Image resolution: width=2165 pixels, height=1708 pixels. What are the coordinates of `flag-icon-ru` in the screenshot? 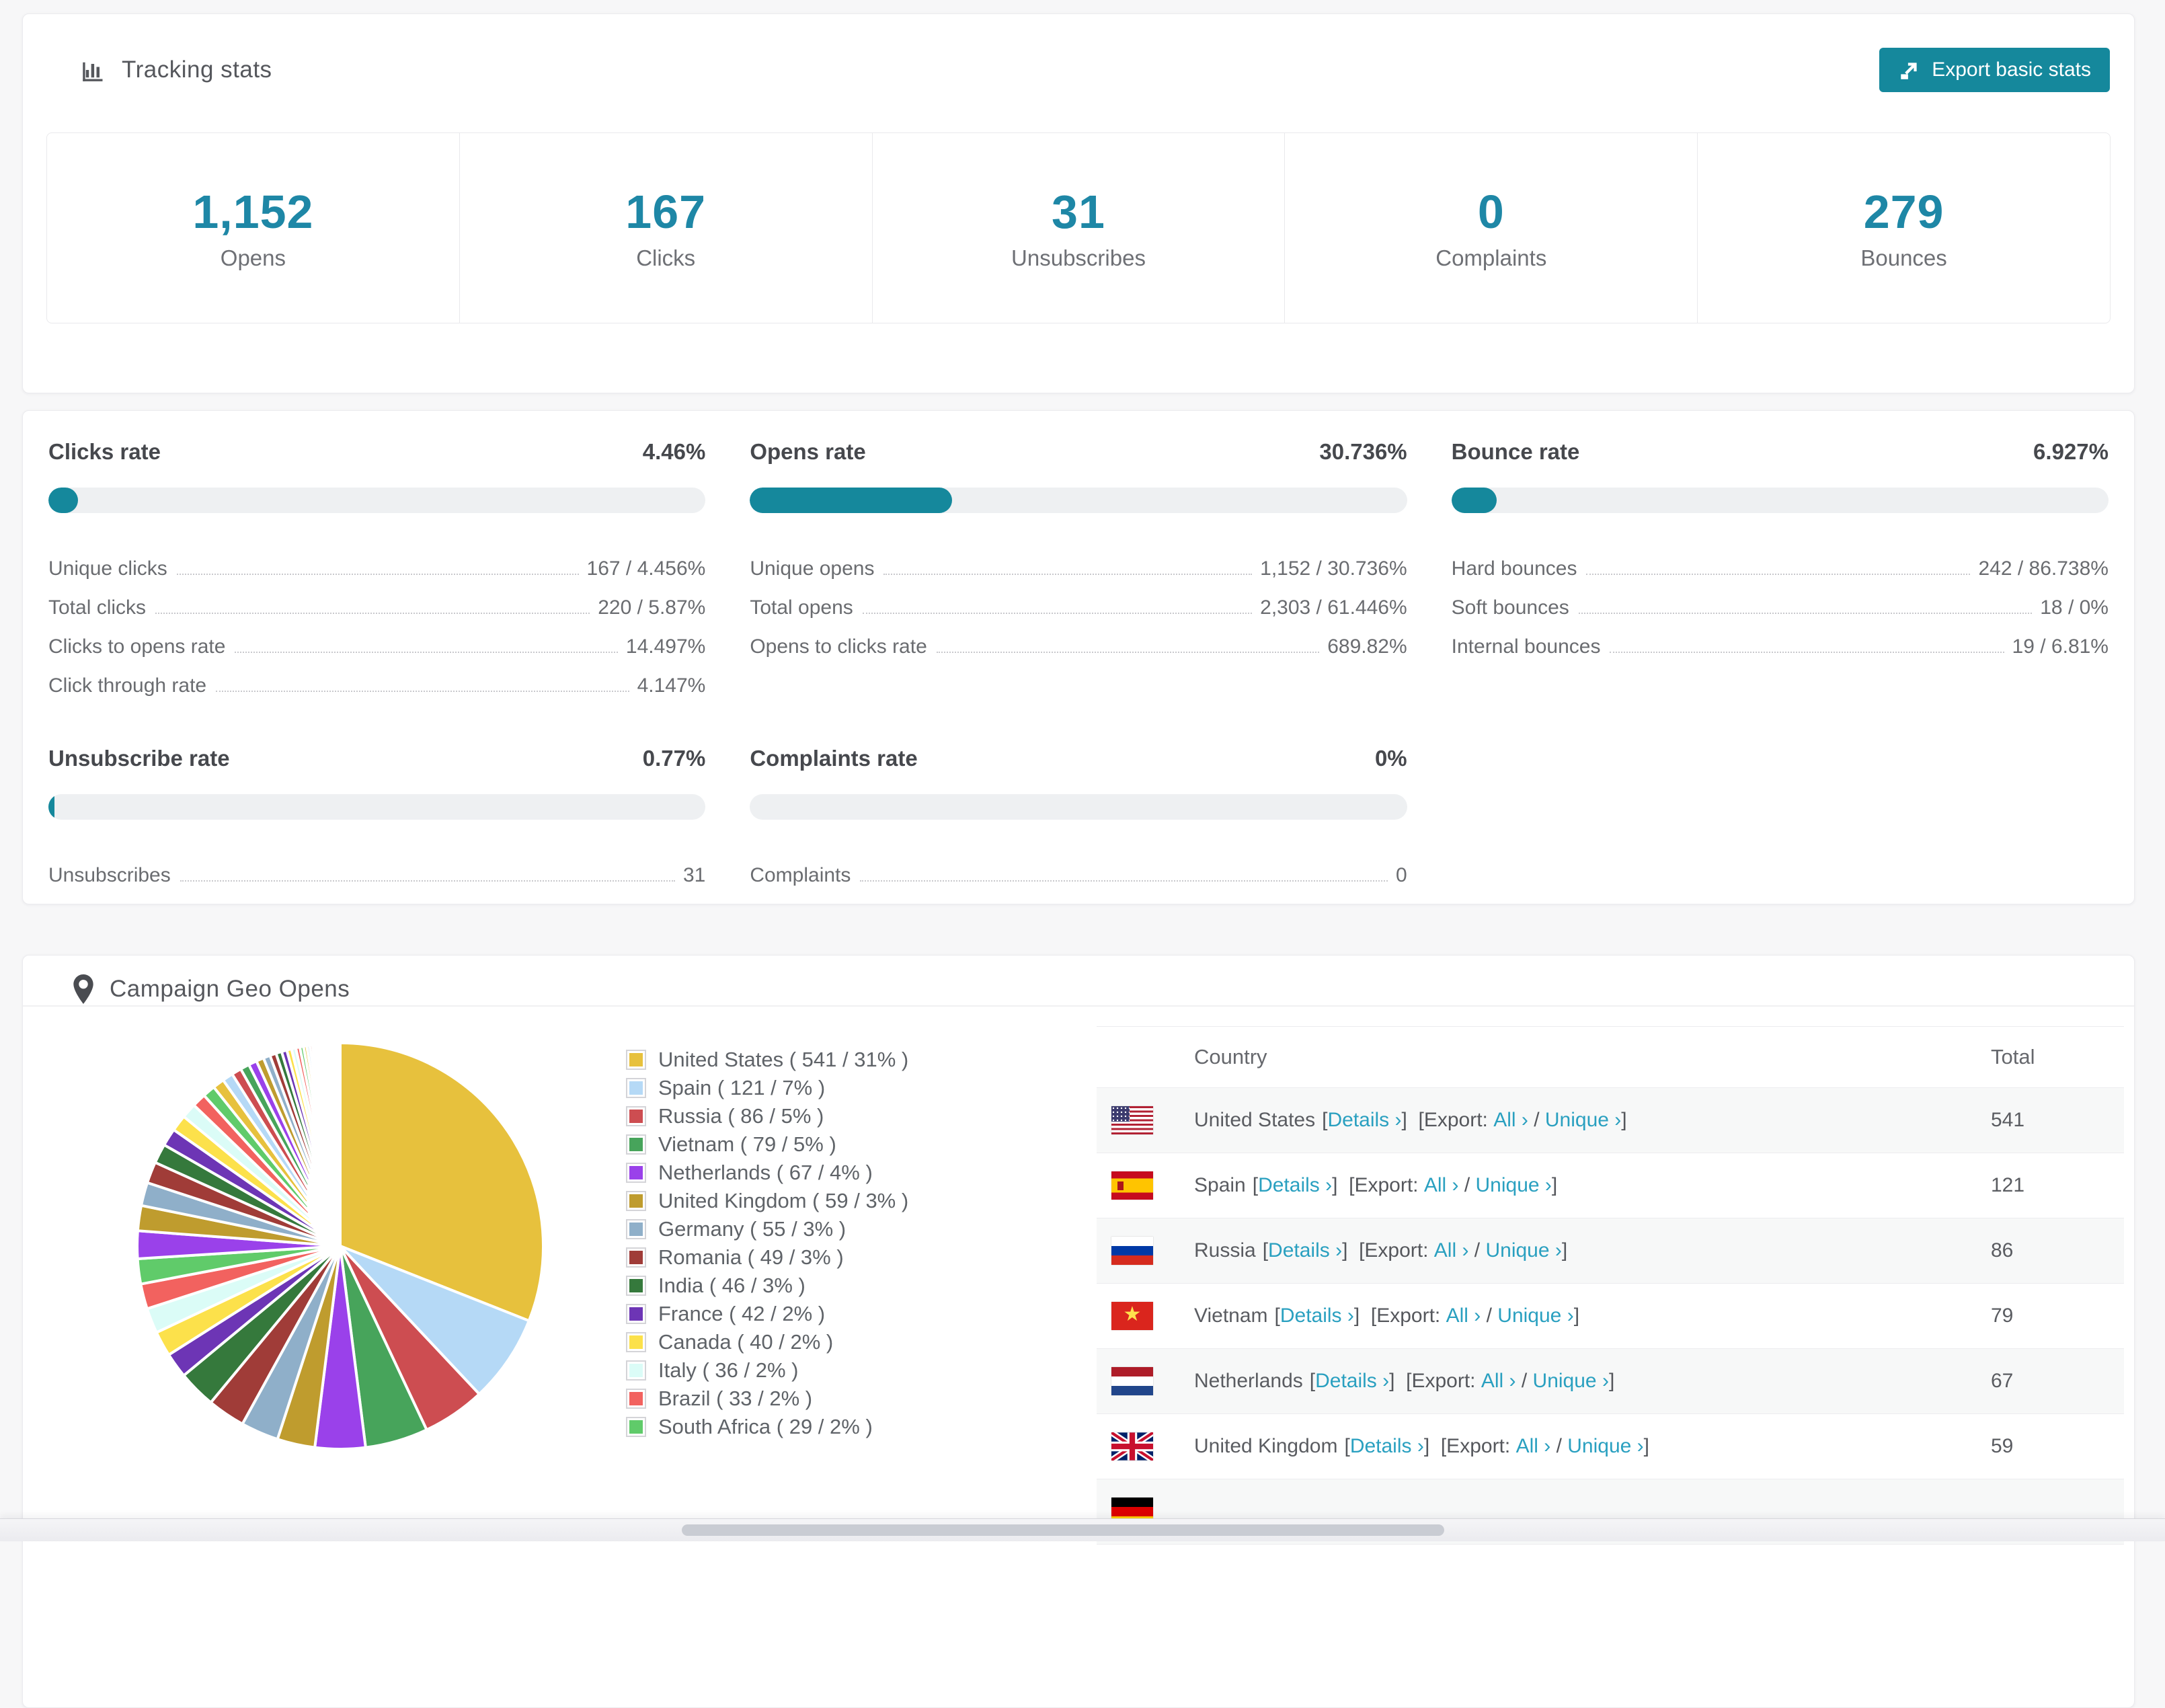 It's located at (1132, 1251).